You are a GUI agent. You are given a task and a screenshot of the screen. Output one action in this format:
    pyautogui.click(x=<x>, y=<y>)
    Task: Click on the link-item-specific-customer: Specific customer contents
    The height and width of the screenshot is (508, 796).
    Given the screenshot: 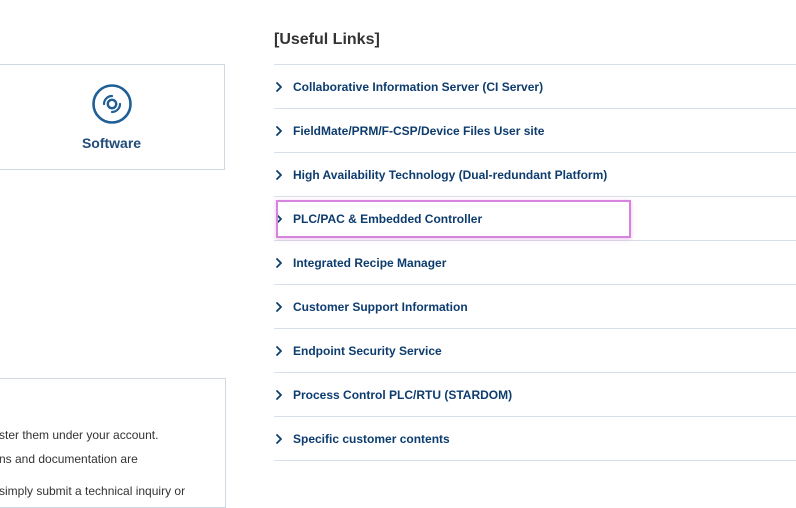 What is the action you would take?
    pyautogui.click(x=535, y=439)
    